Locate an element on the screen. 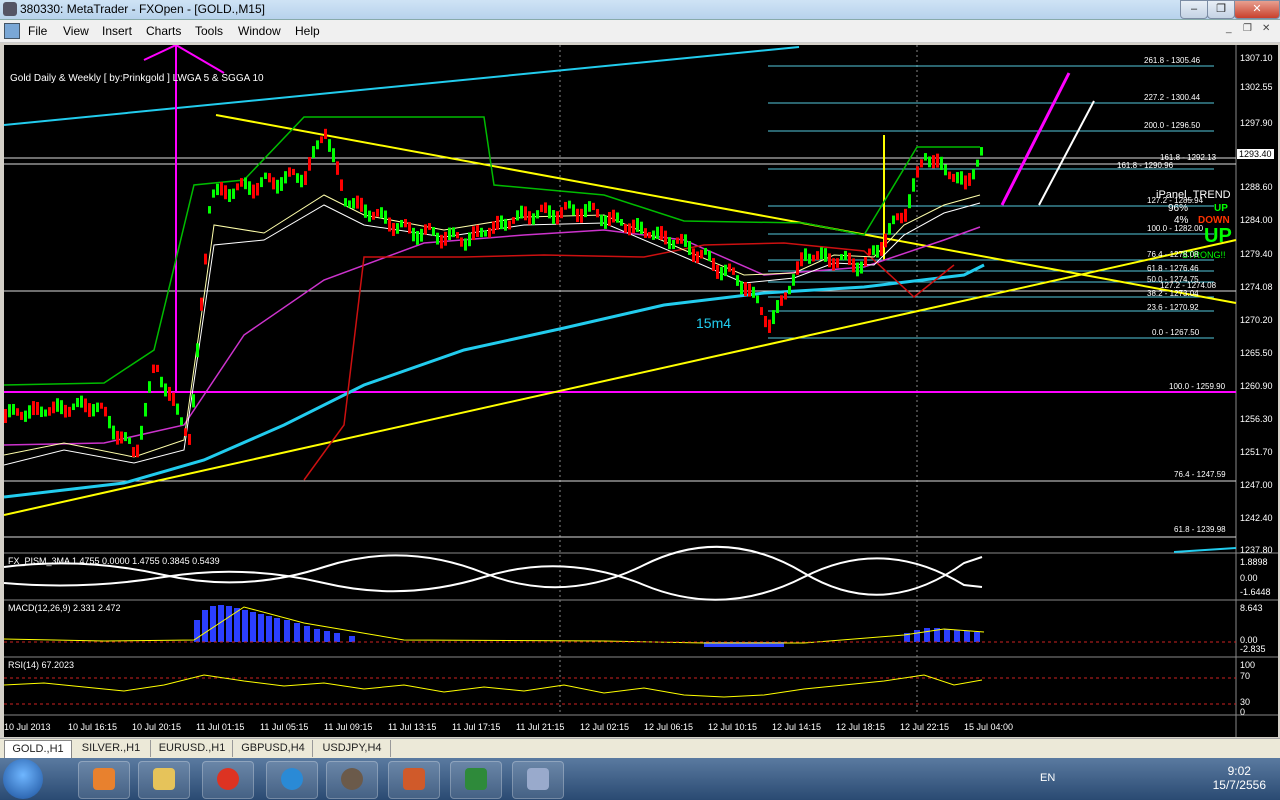  paint-icon is located at coordinates (538, 780).